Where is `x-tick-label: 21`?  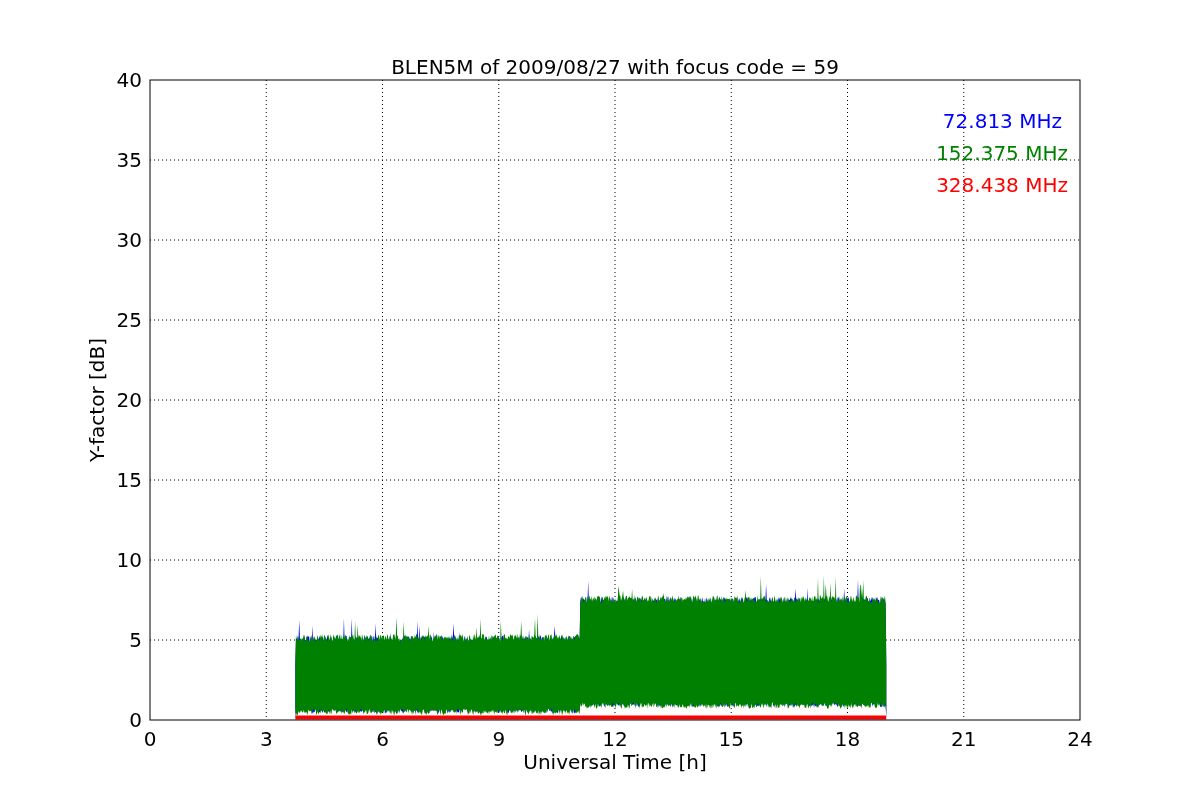 x-tick-label: 21 is located at coordinates (964, 739).